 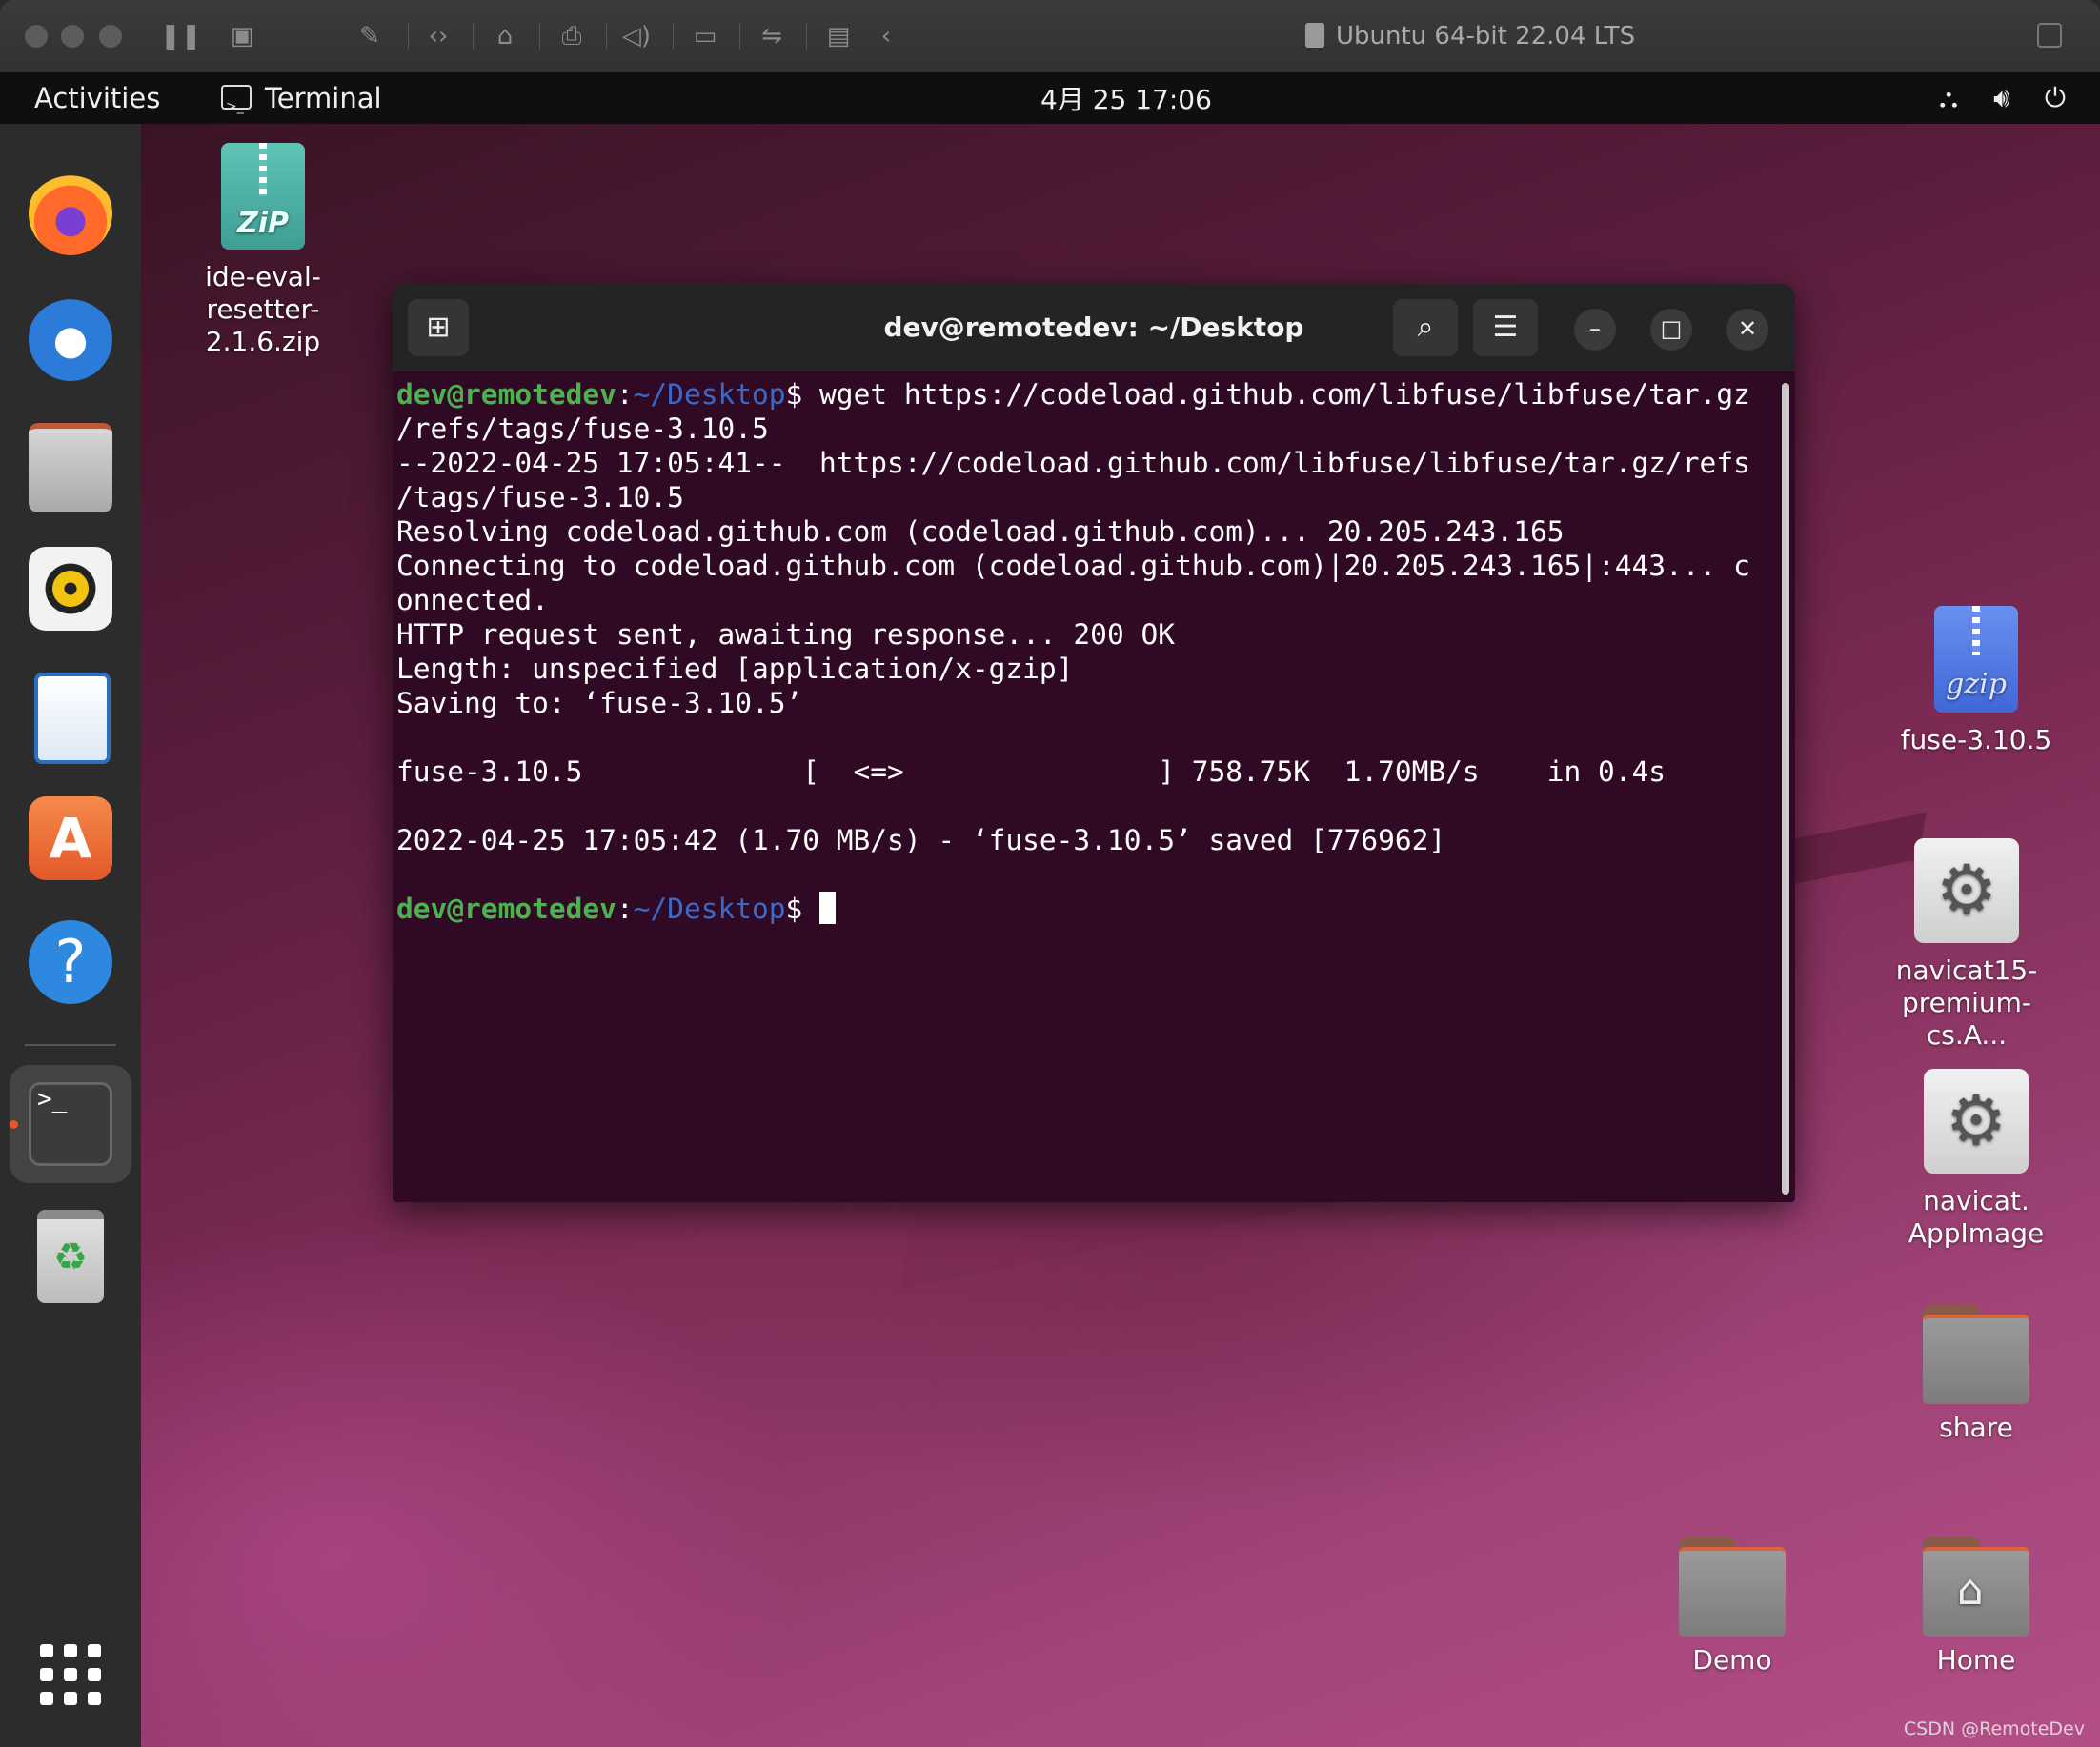 I want to click on dock: A ? >_ ♻, so click(x=70, y=935).